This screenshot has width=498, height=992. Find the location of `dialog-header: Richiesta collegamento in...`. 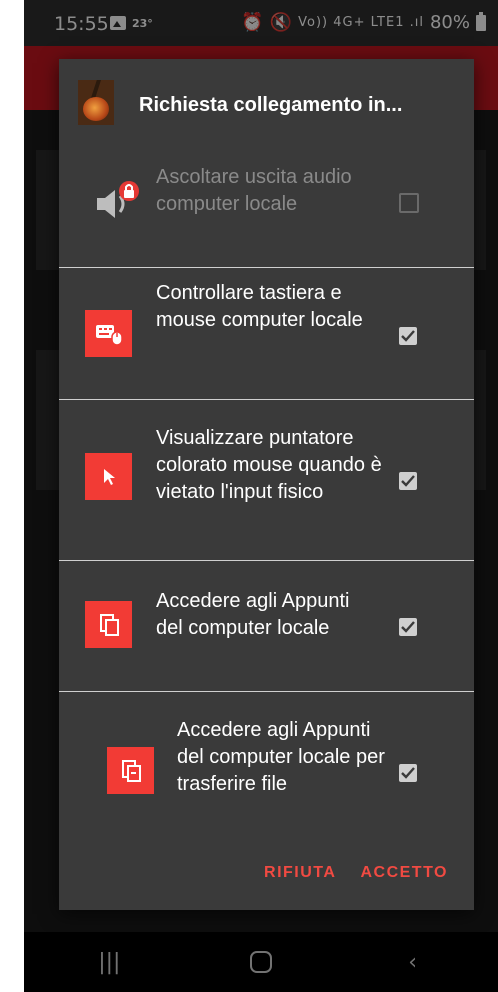

dialog-header: Richiesta collegamento in... is located at coordinates (266, 109).